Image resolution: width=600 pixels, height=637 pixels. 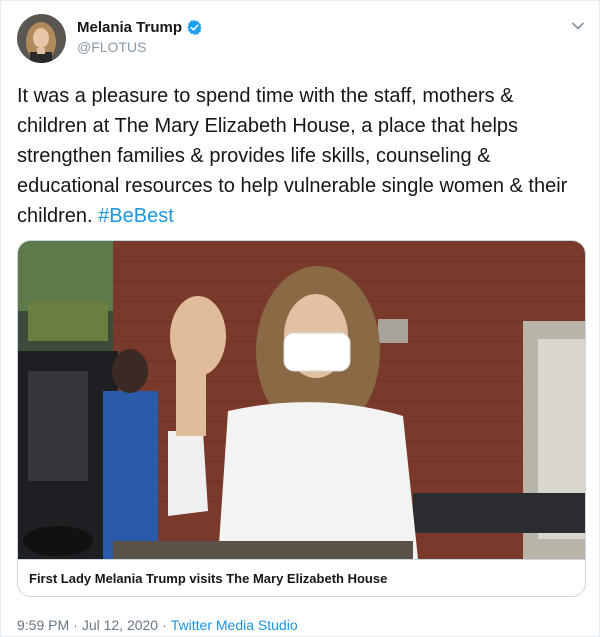 What do you see at coordinates (234, 625) in the screenshot?
I see `tweet-source-link: Twitter Media Studio` at bounding box center [234, 625].